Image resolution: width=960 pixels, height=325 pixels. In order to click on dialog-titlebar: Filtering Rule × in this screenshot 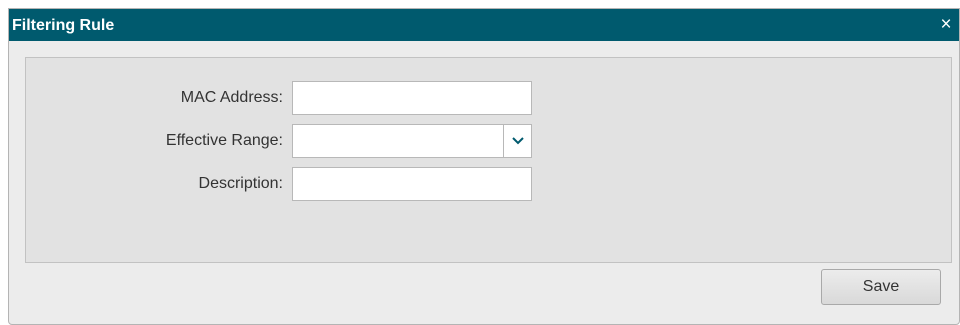, I will do `click(484, 25)`.